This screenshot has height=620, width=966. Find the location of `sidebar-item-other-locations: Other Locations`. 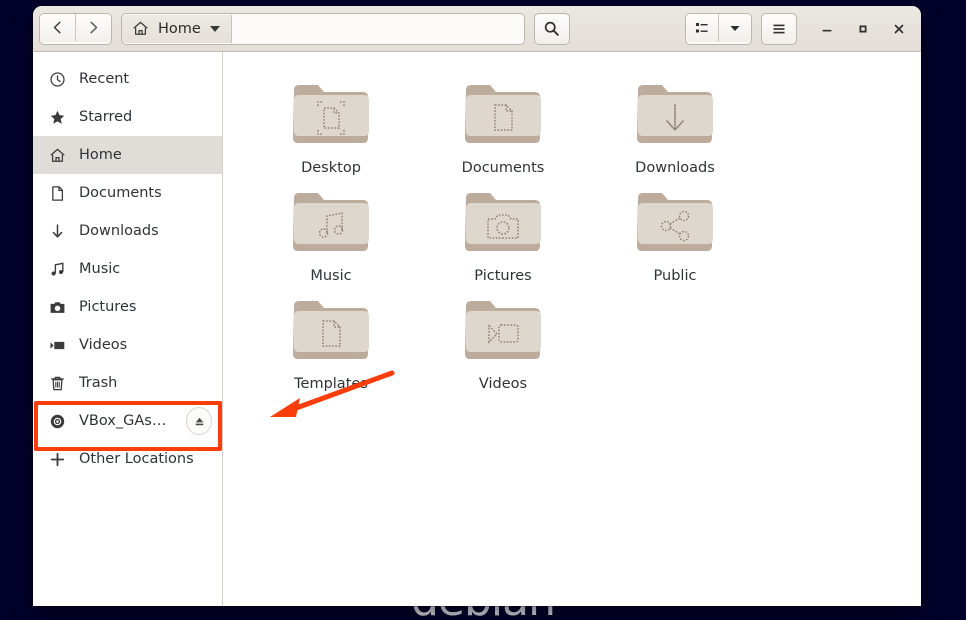

sidebar-item-other-locations: Other Locations is located at coordinates (127, 459).